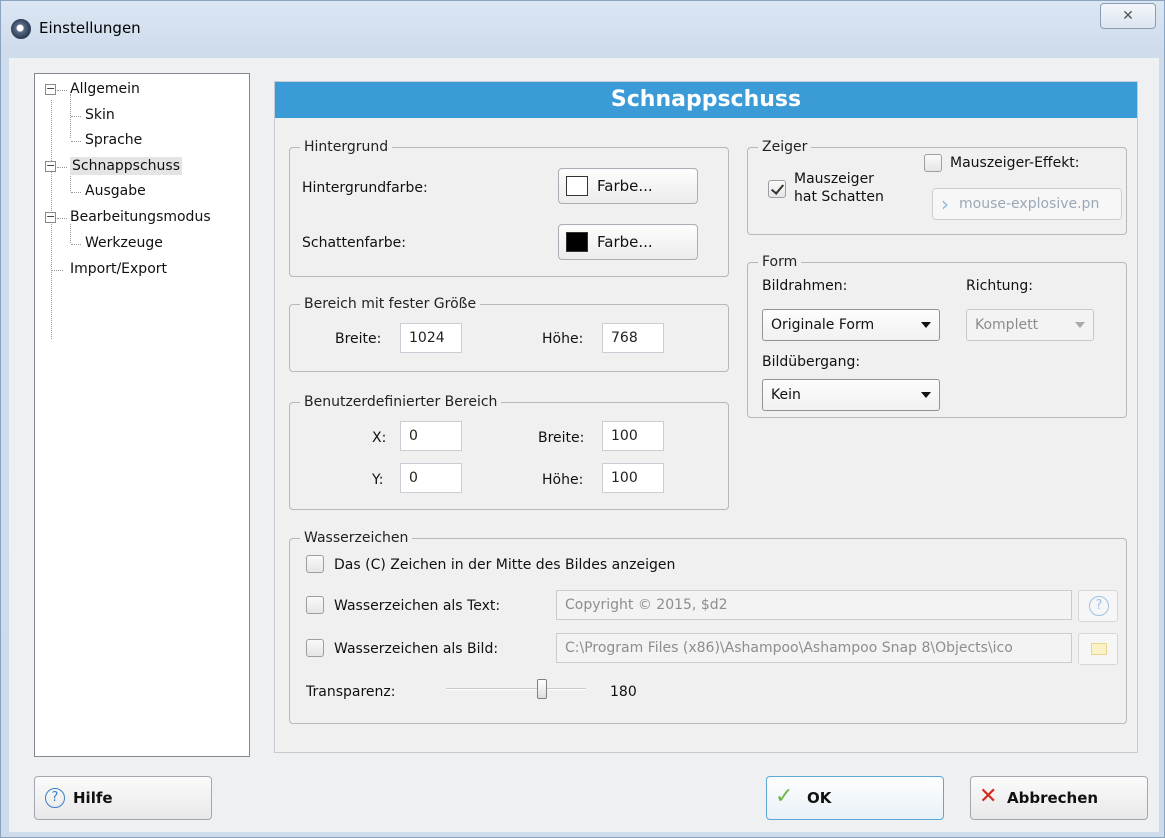 Image resolution: width=1165 pixels, height=838 pixels. I want to click on transition-select-value: Kein, so click(786, 395).